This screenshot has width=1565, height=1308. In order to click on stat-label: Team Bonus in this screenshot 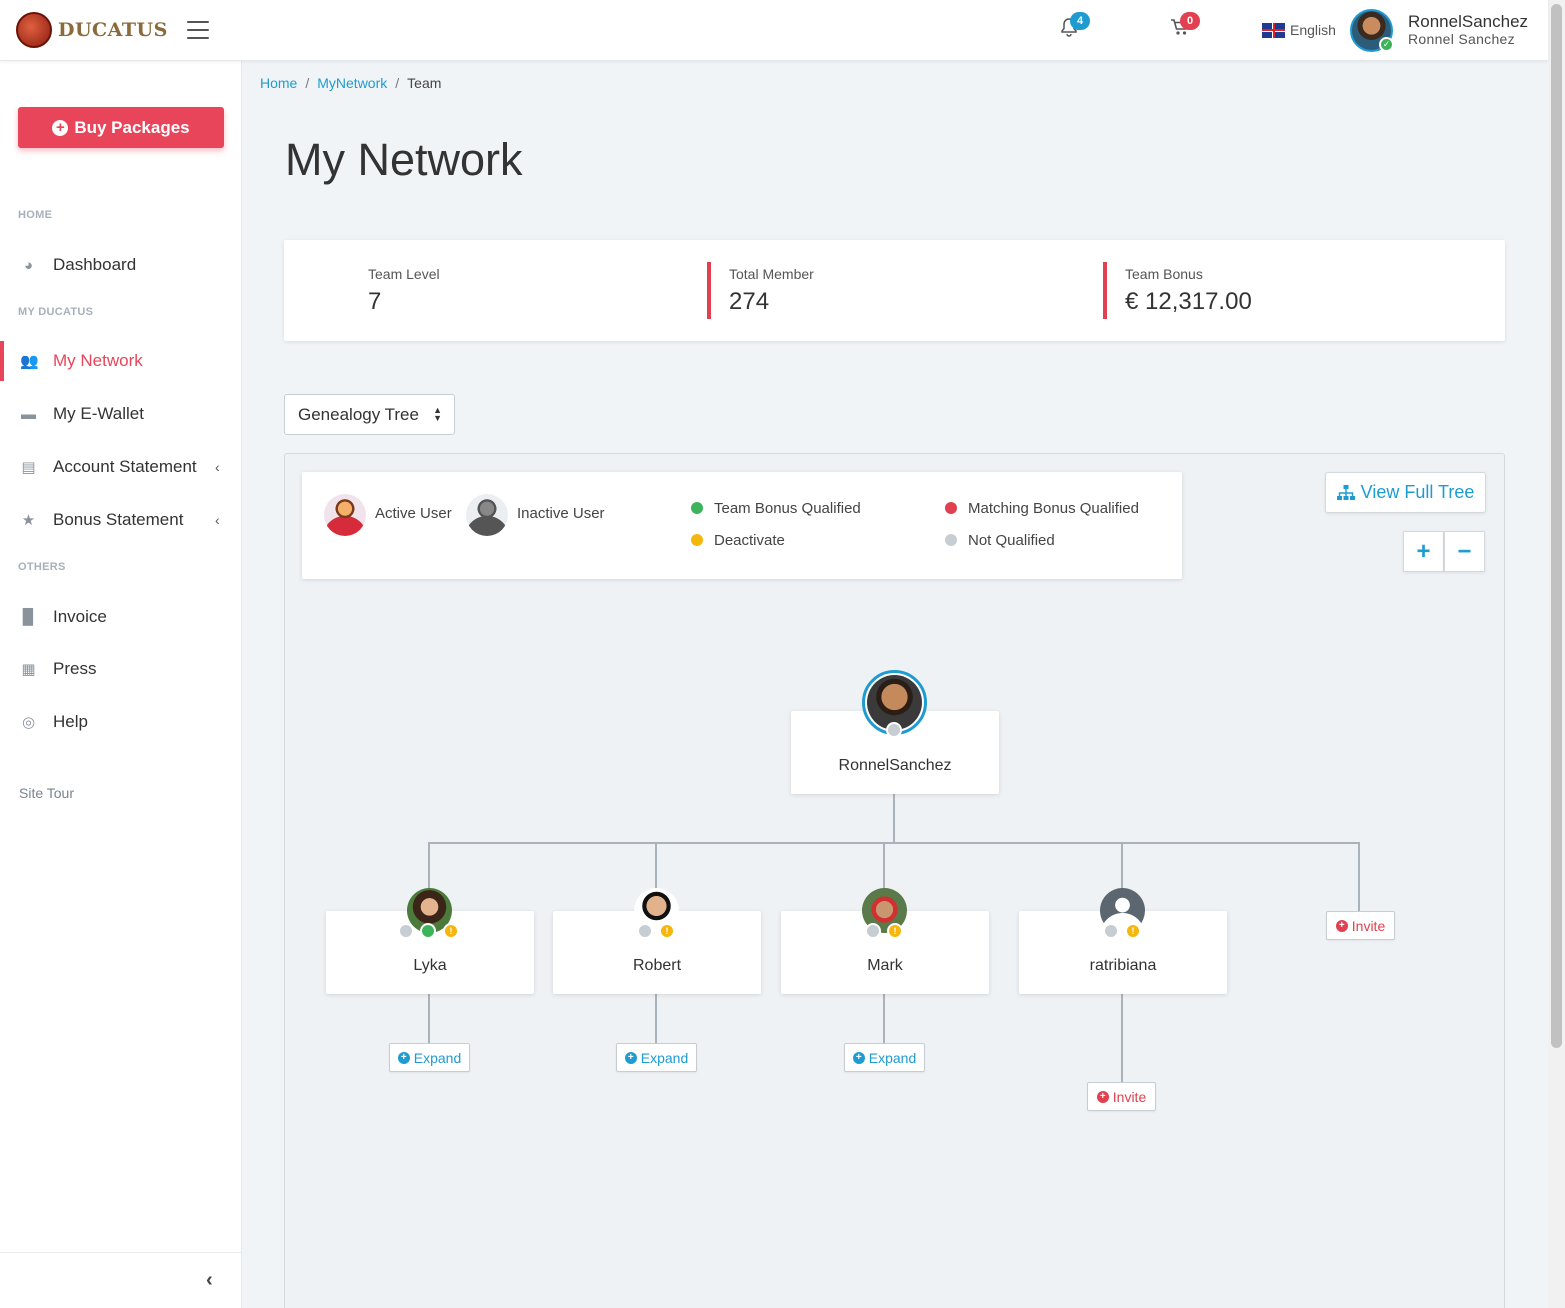, I will do `click(1164, 274)`.